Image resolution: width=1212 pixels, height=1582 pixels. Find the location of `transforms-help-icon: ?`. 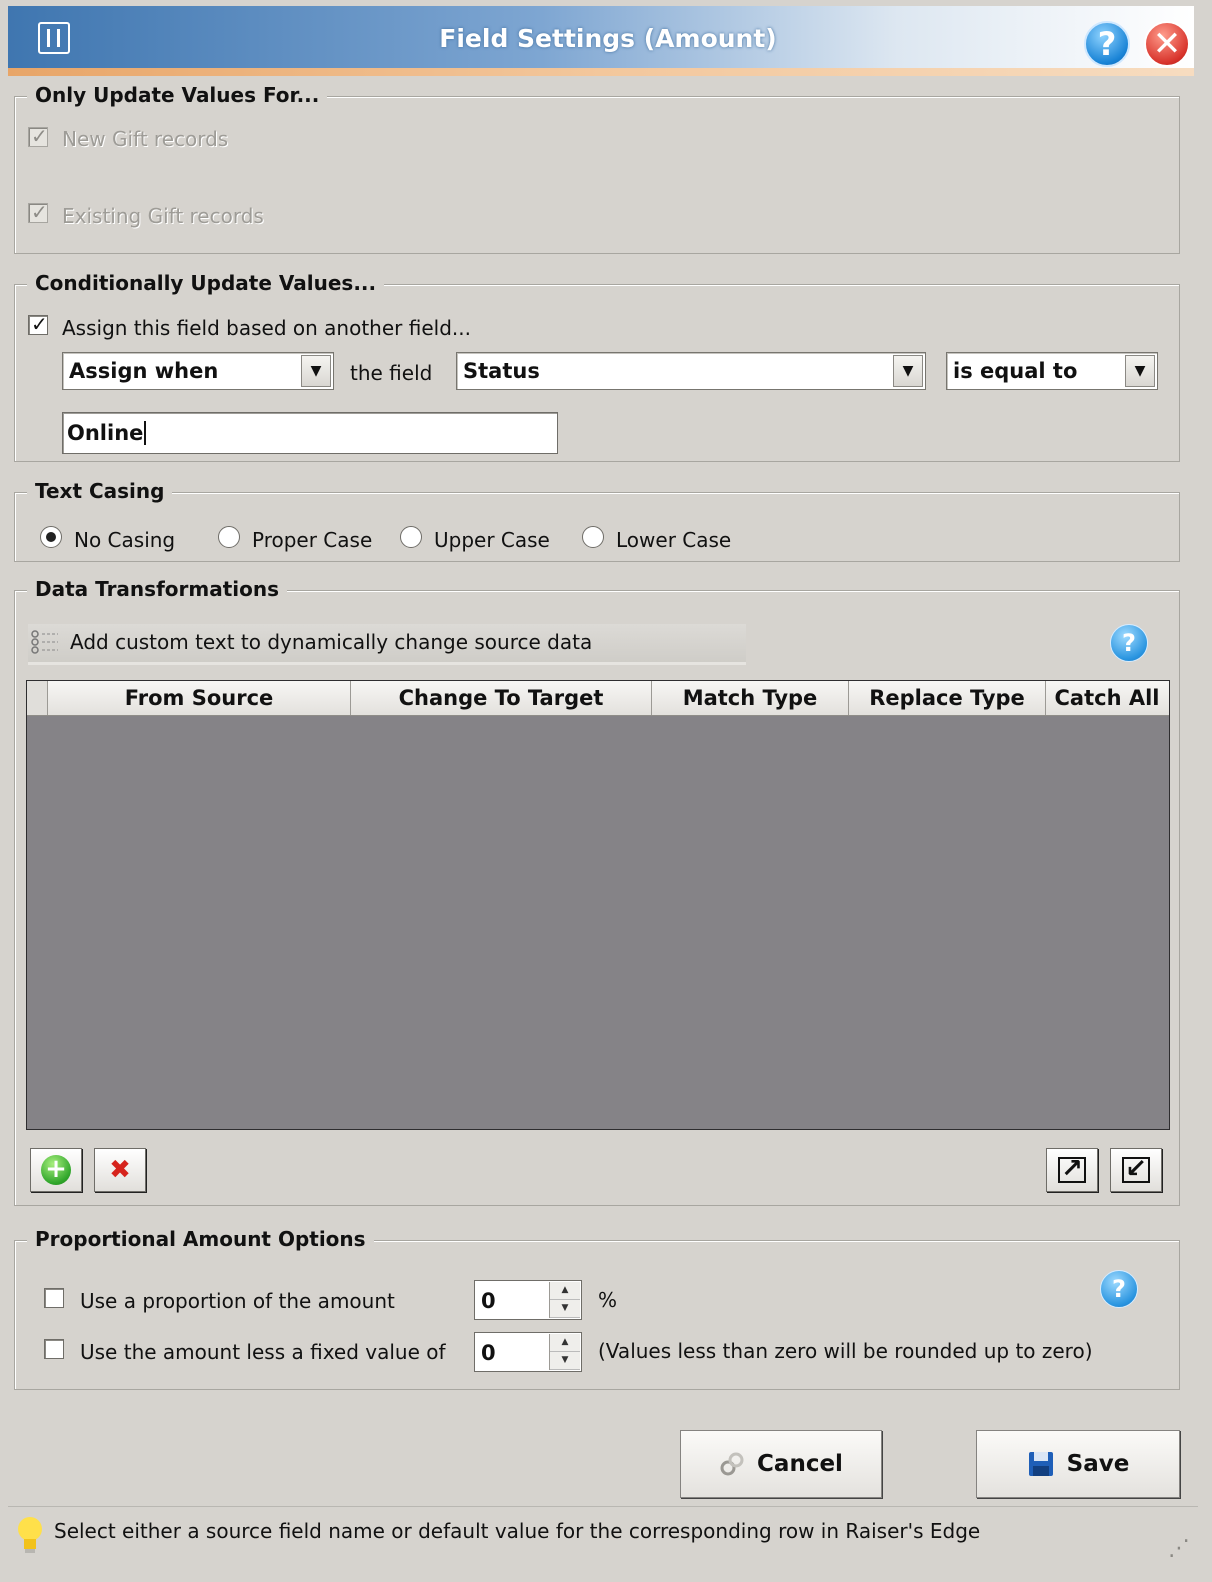

transforms-help-icon: ? is located at coordinates (1129, 643).